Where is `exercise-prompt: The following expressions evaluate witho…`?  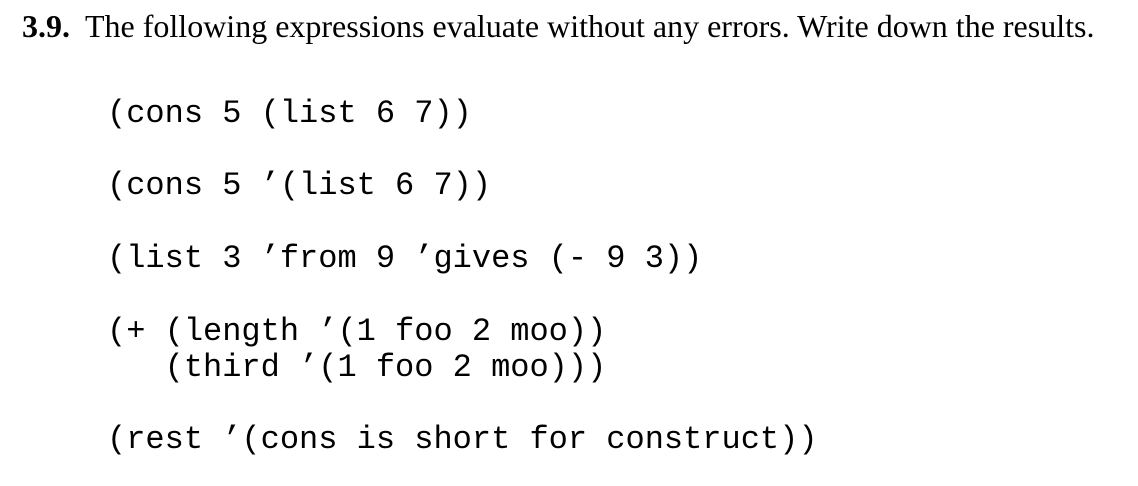 exercise-prompt: The following expressions evaluate witho… is located at coordinates (590, 26).